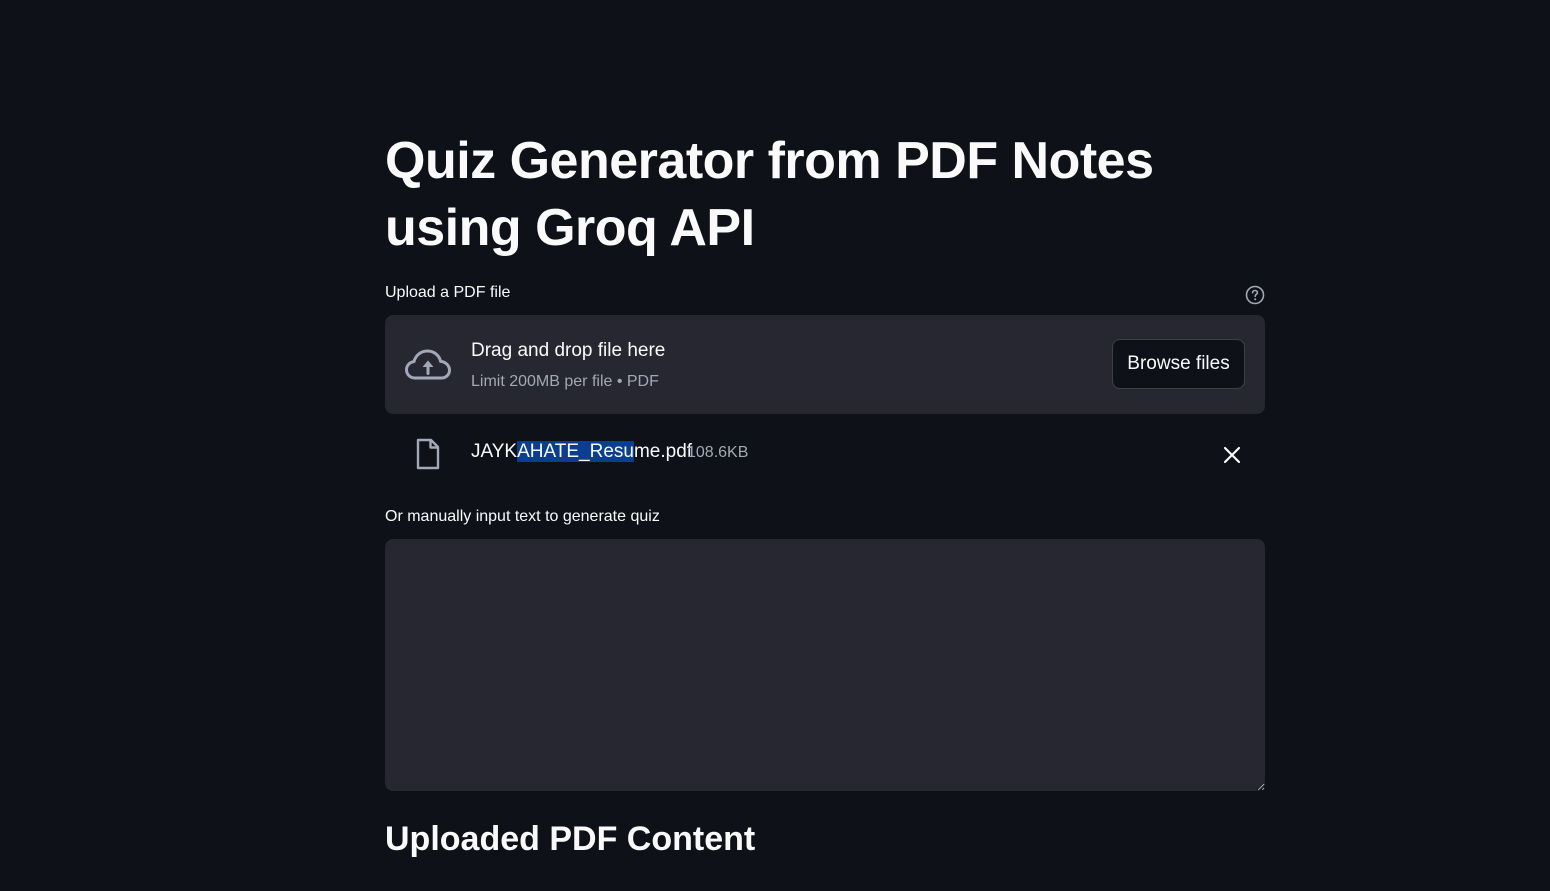  I want to click on remove-file-button, so click(1232, 455).